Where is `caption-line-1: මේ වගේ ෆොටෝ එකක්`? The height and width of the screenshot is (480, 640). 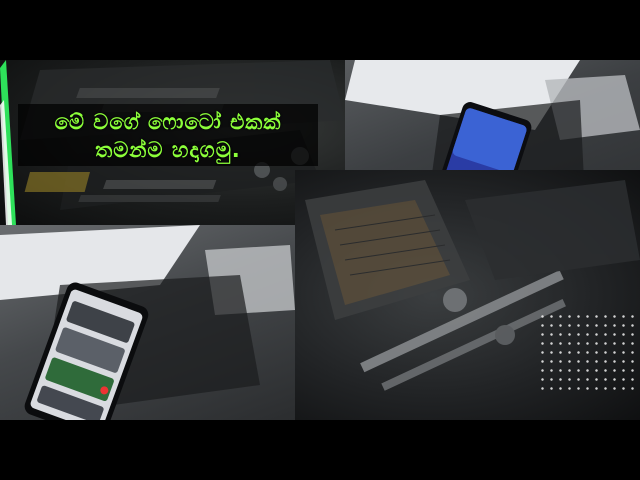
caption-line-1: මේ වගේ ෆොටෝ එකක් is located at coordinates (168, 122).